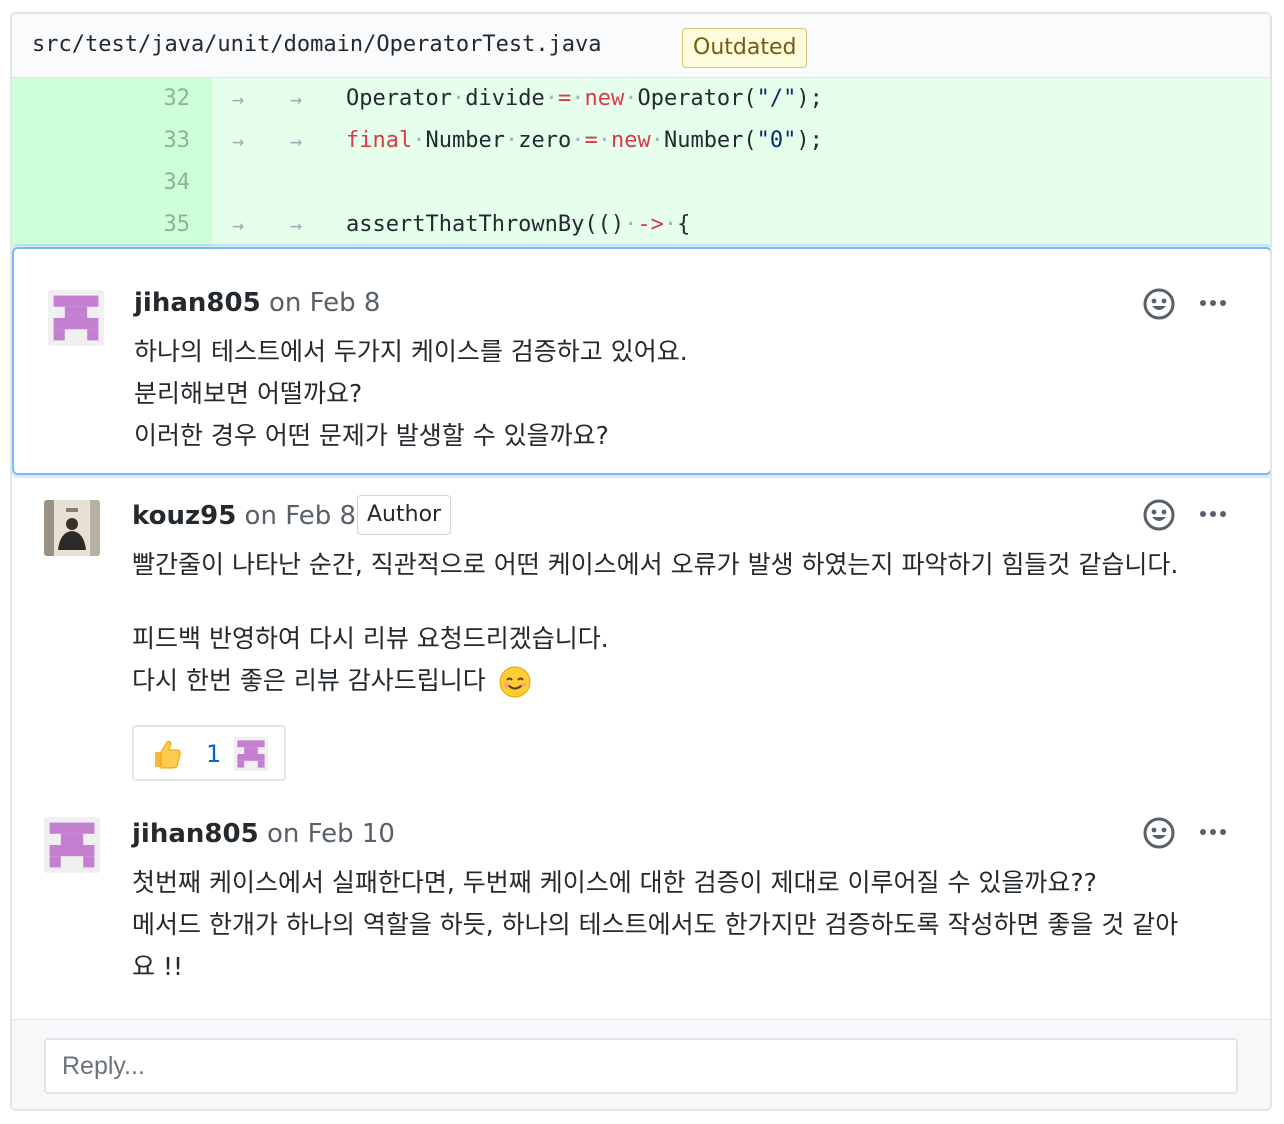 The height and width of the screenshot is (1124, 1284). Describe the element at coordinates (697, 98) in the screenshot. I see `code-token: Operator(` at that location.